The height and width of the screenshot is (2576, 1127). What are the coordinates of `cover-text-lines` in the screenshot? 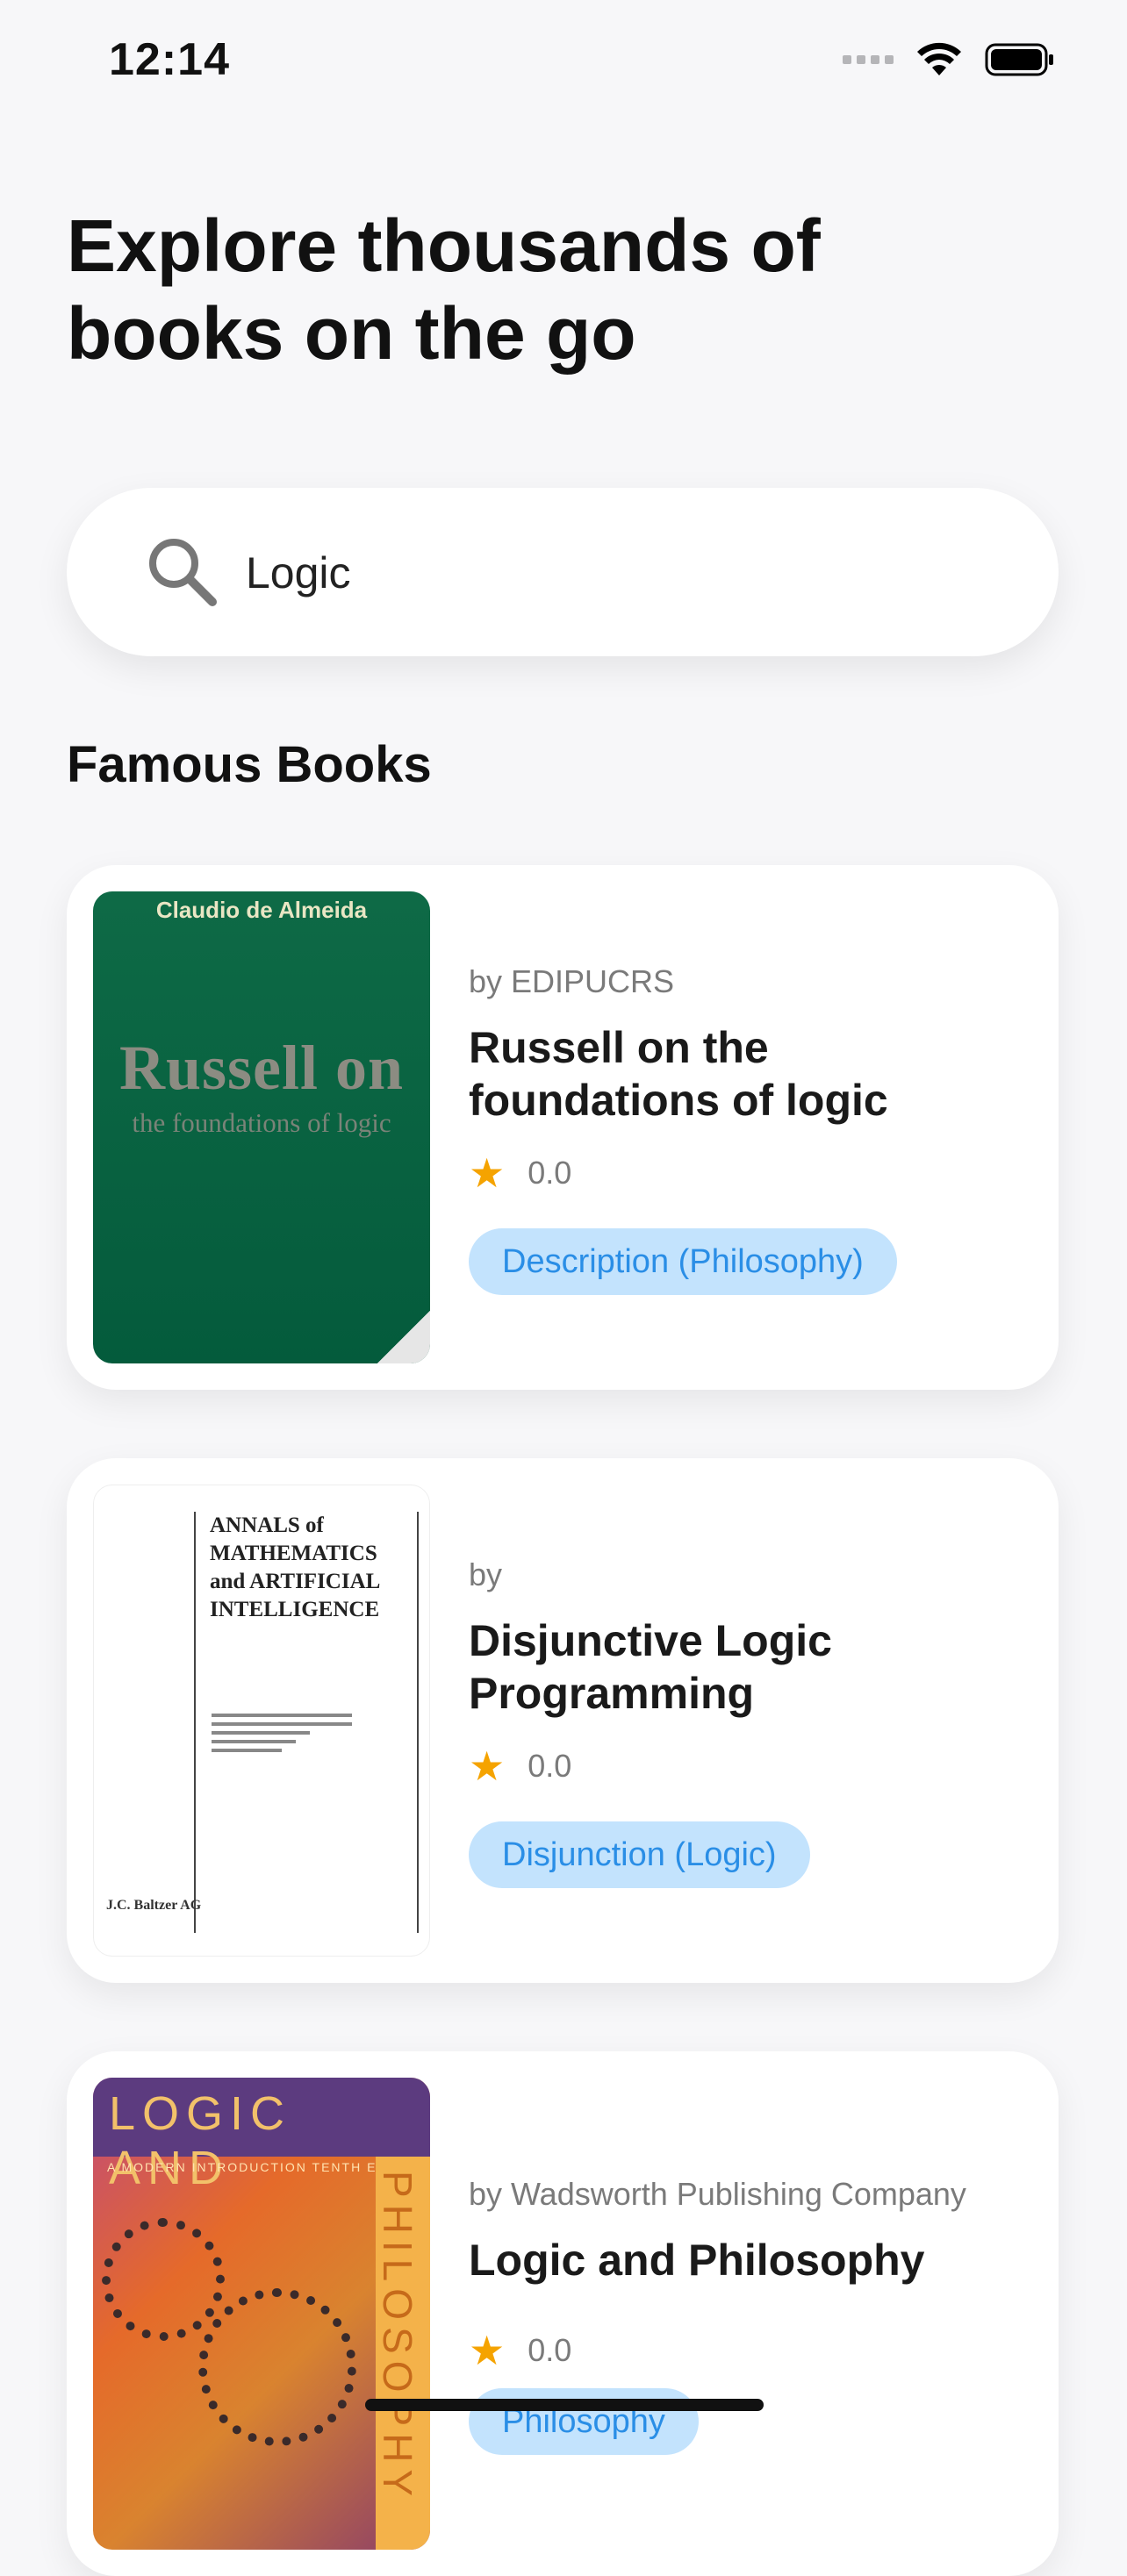 It's located at (282, 1735).